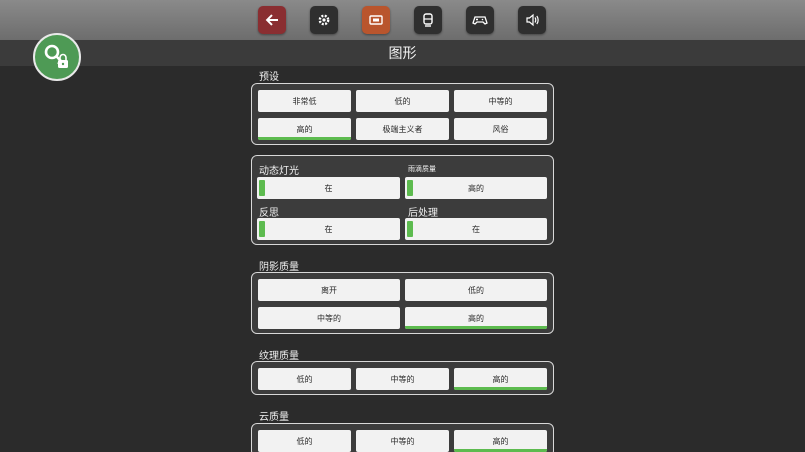 This screenshot has height=452, width=805. I want to click on preset-custom-button: 风俗, so click(500, 129).